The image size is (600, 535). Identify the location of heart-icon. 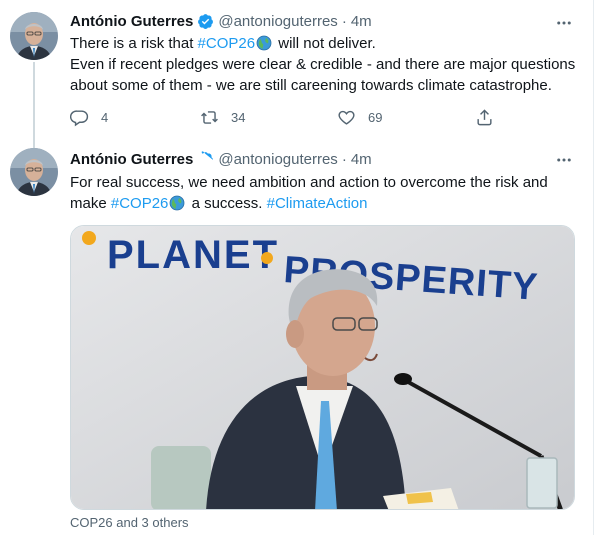
(346, 117).